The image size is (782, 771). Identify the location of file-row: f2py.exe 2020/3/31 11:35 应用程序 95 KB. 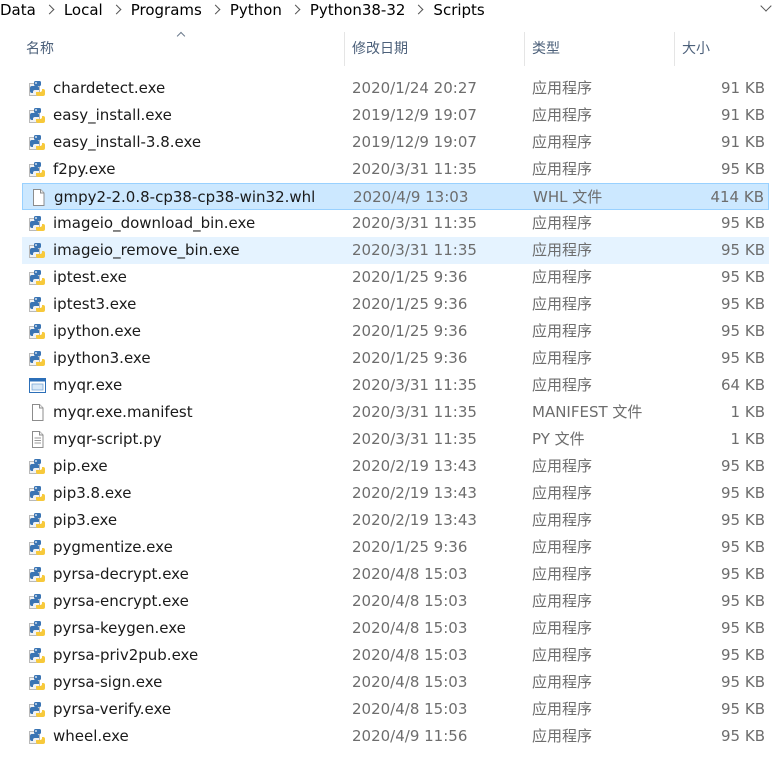
(395, 169).